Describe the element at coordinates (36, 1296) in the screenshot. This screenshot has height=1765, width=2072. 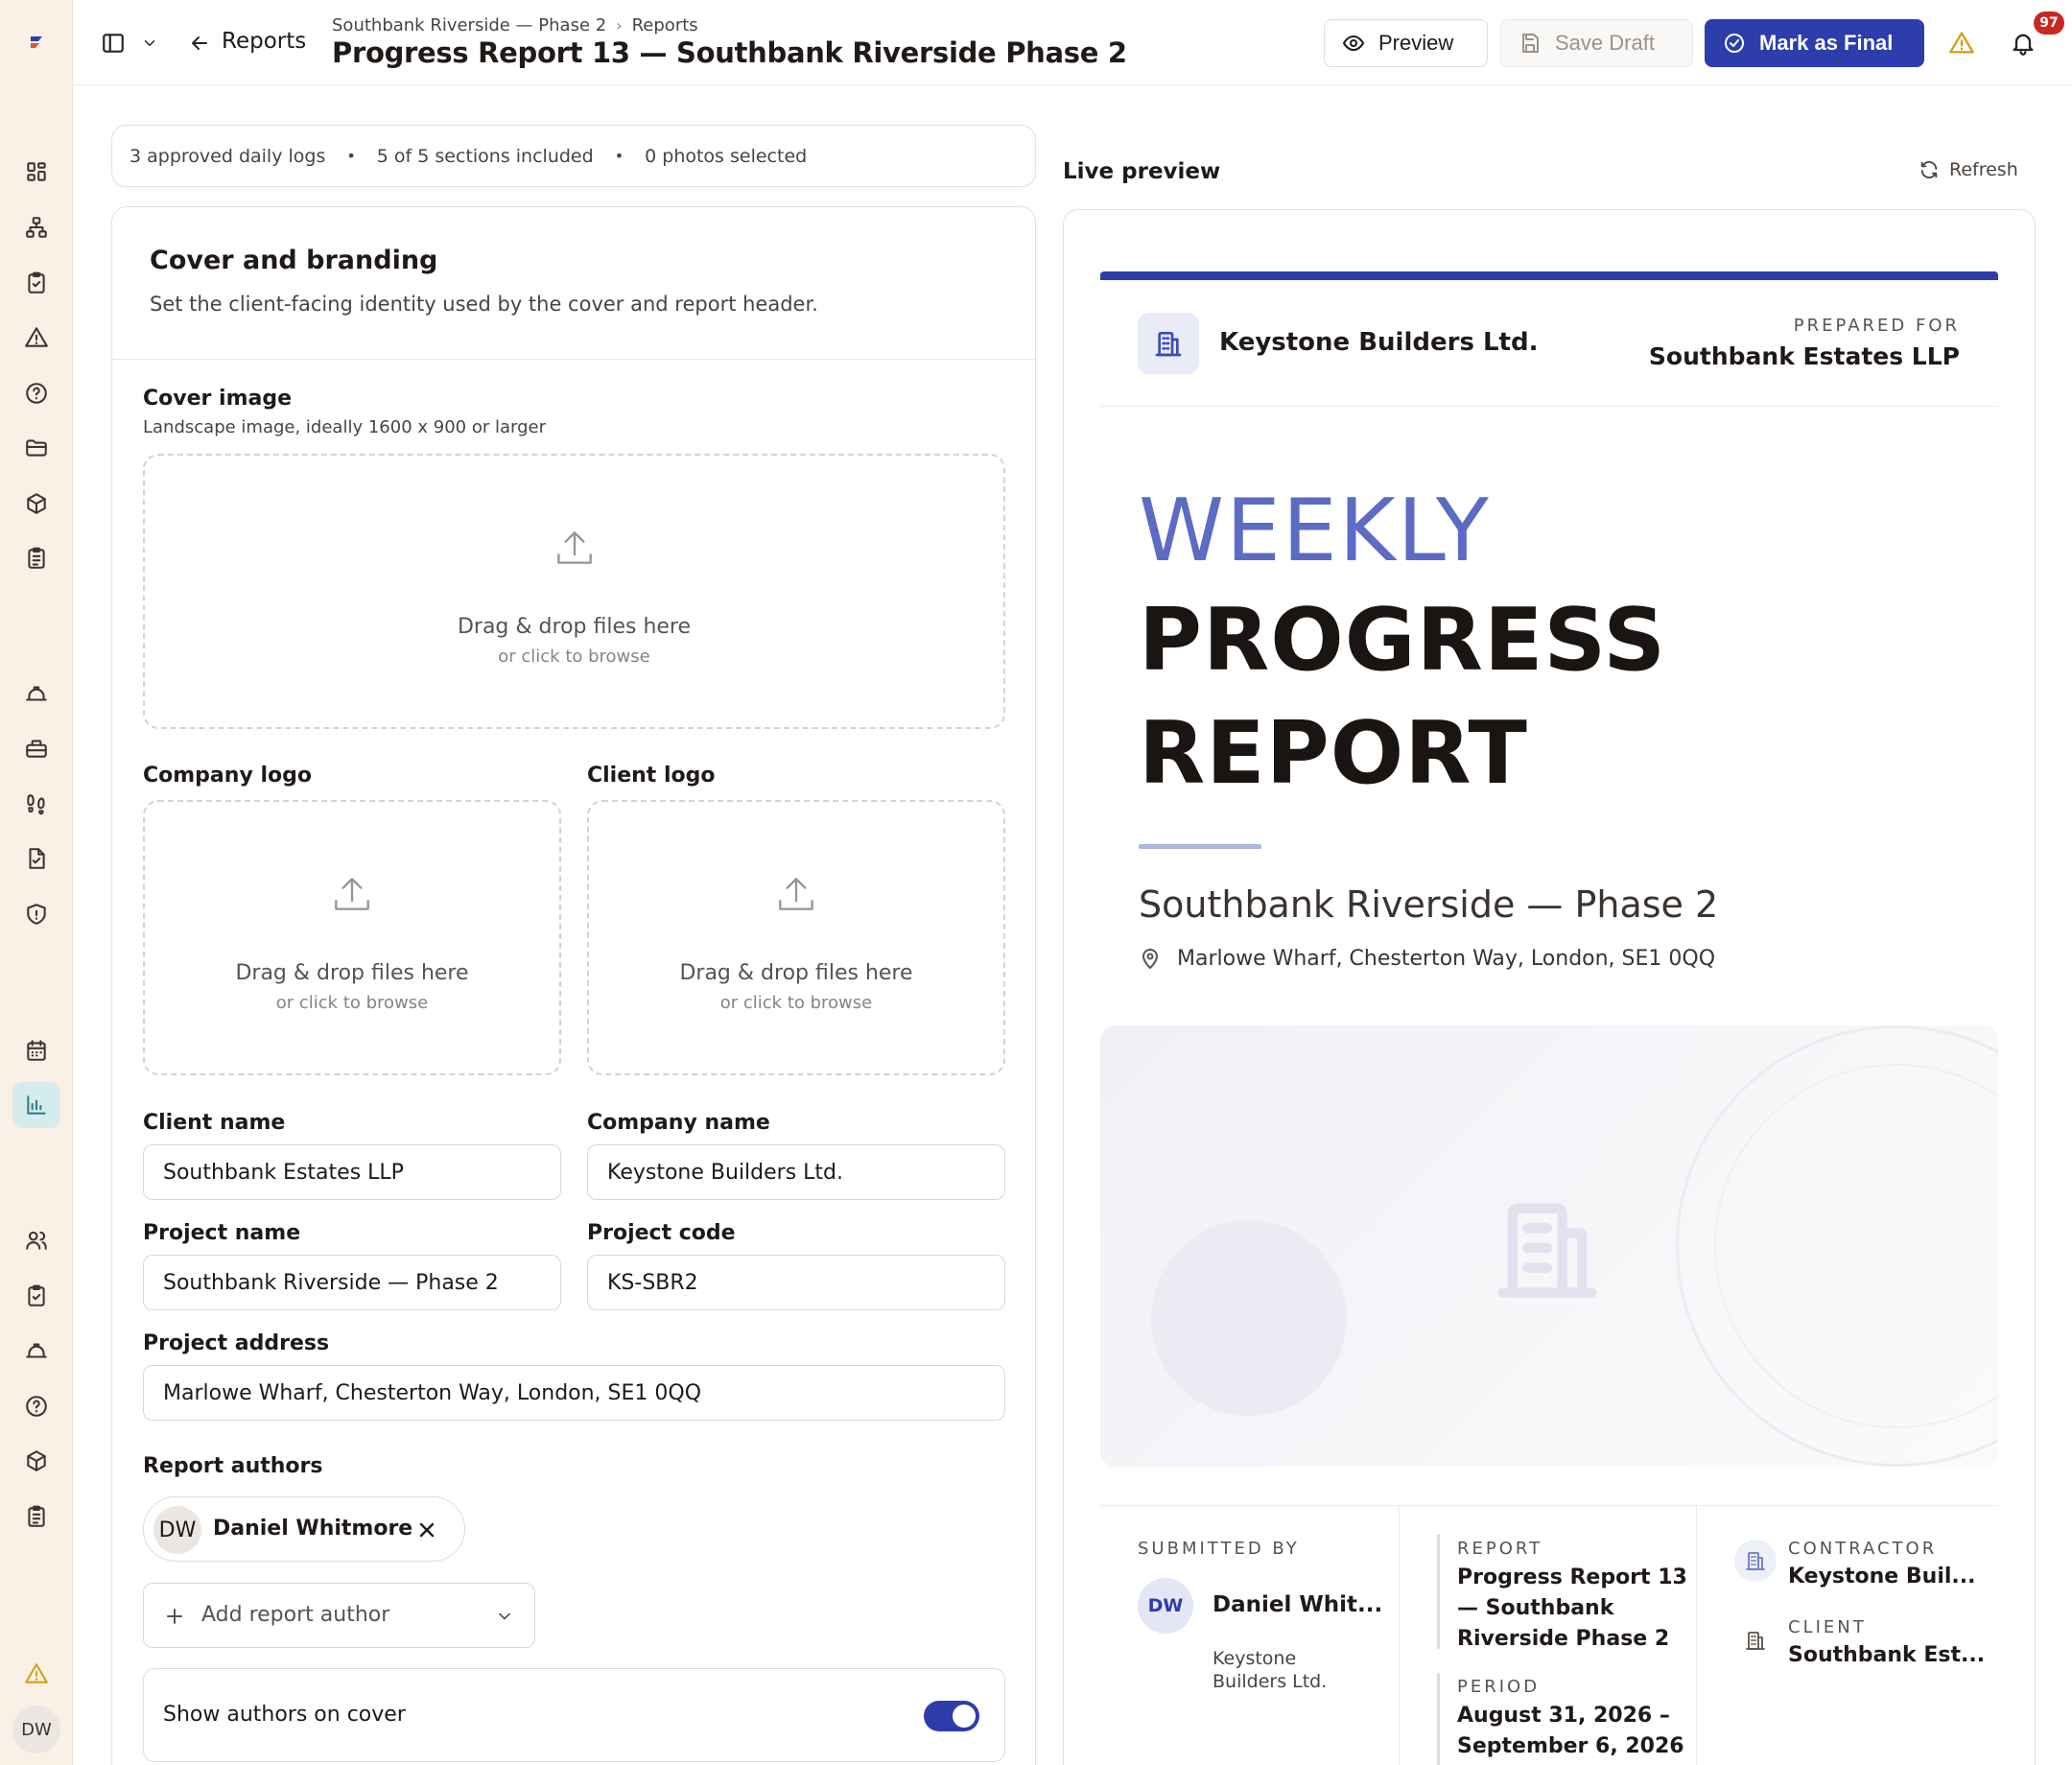
I see `clipboard-check-icon` at that location.